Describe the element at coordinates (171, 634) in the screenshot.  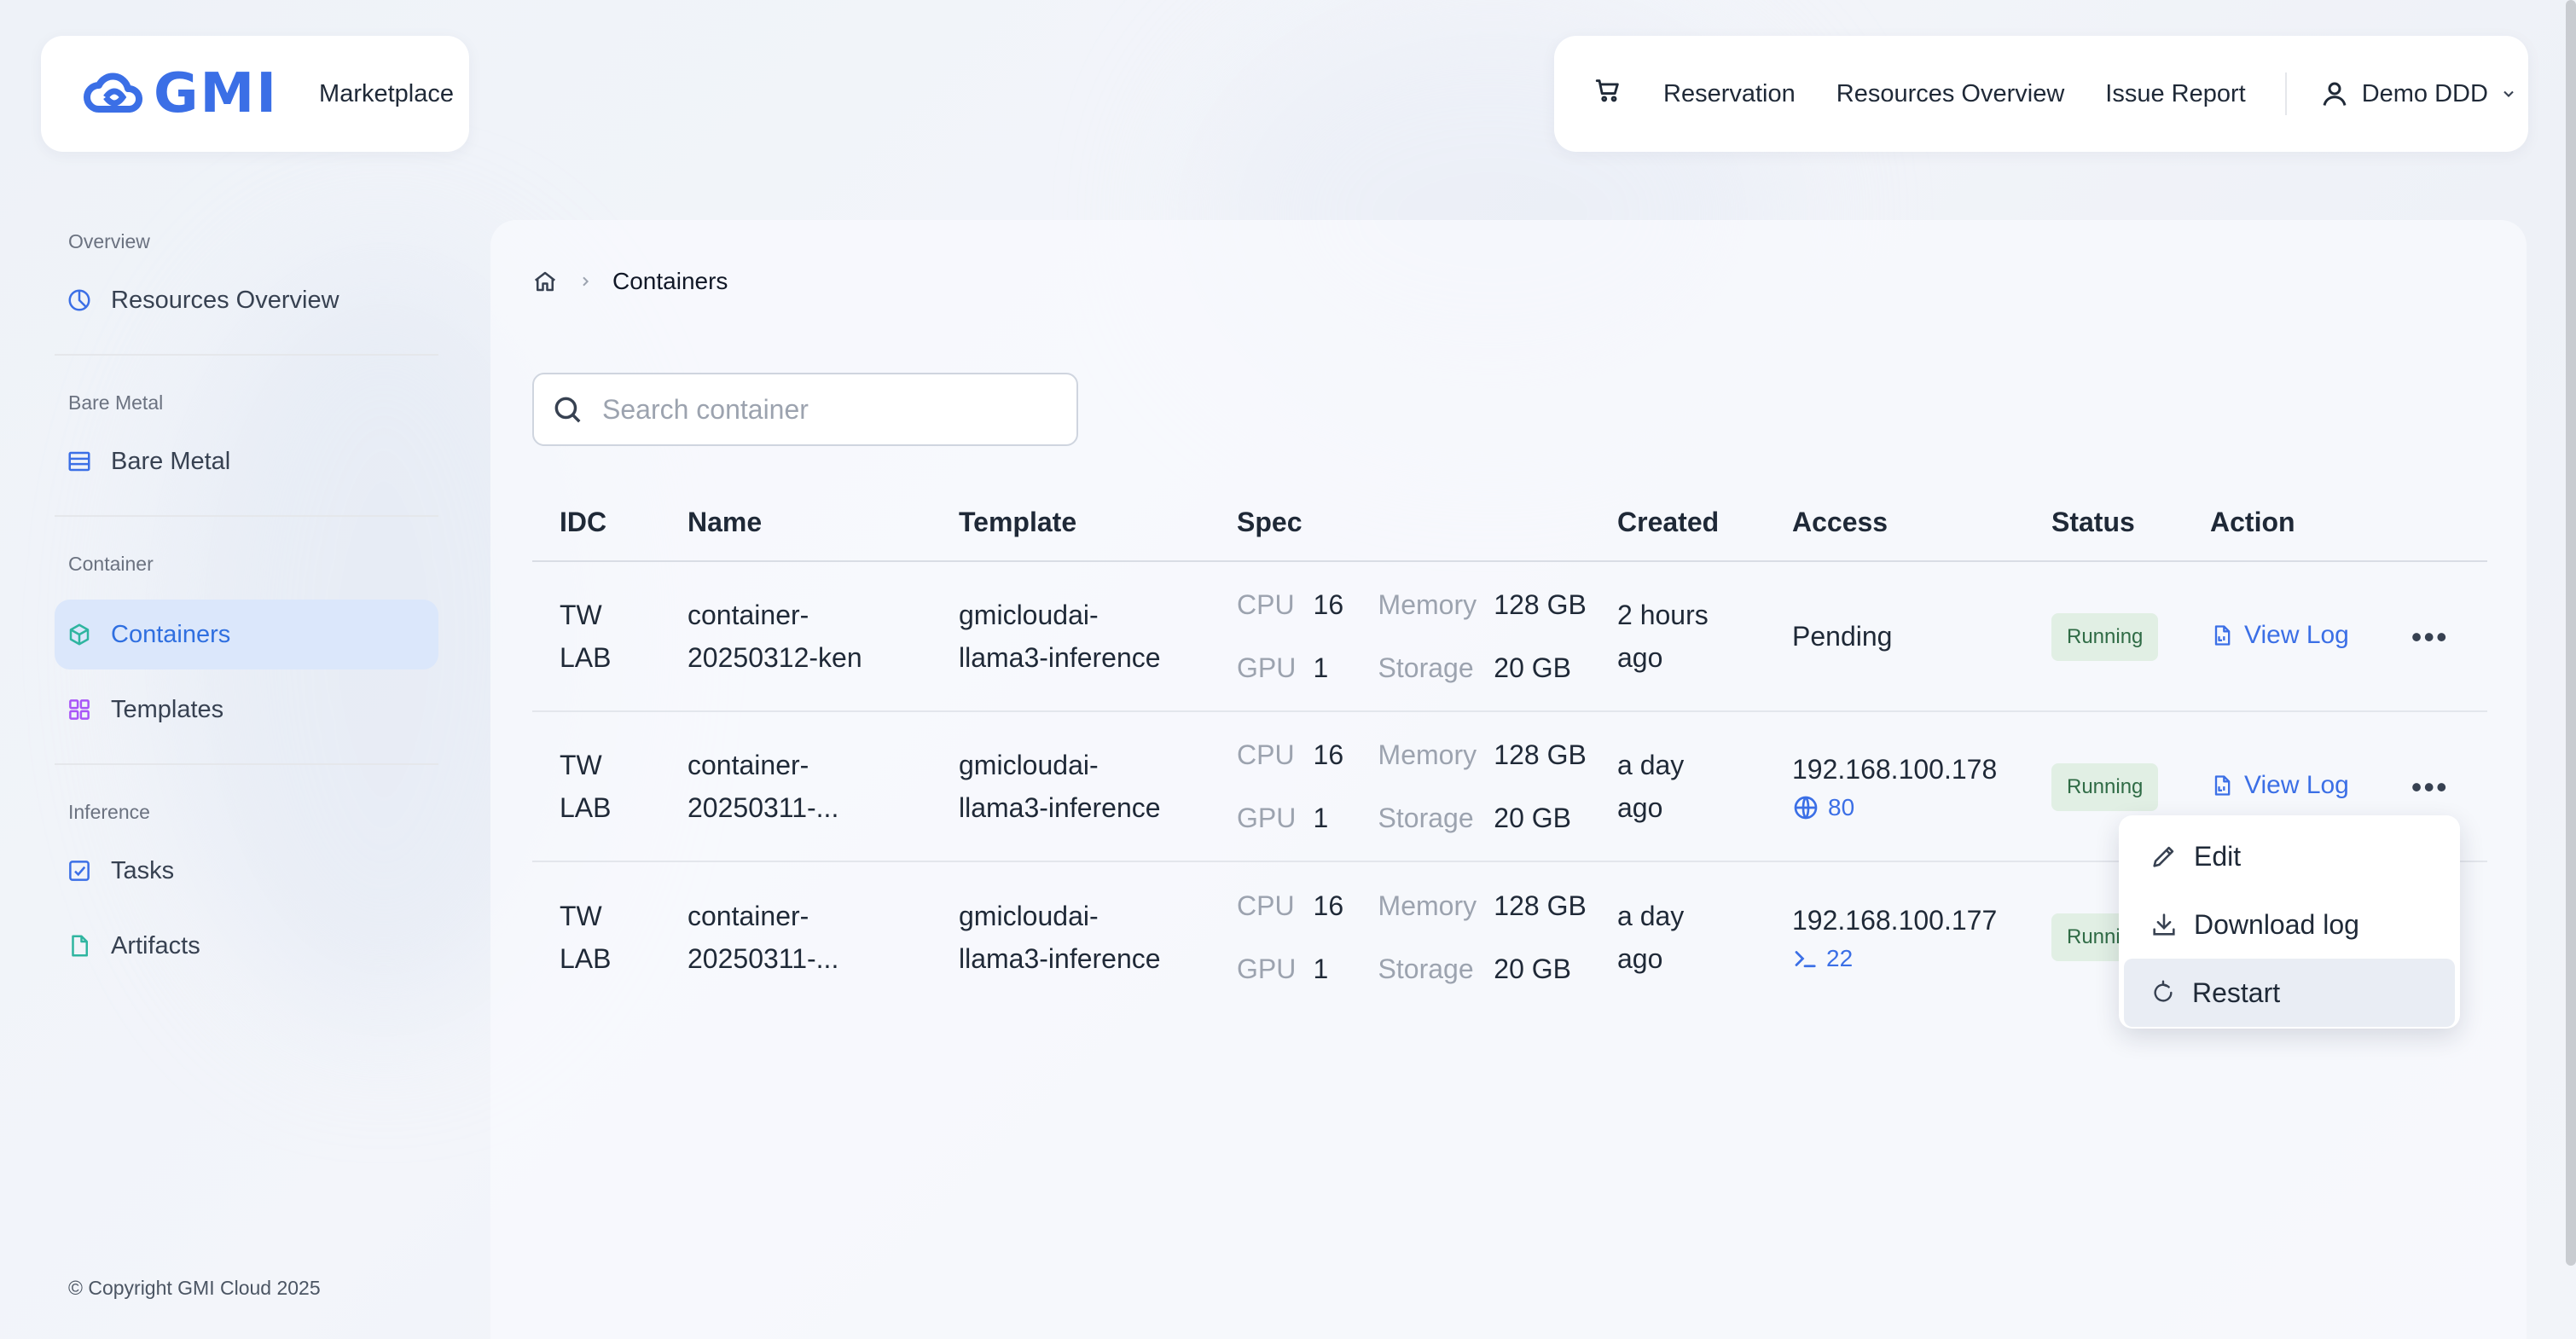
I see `sidebar-item-label: Containers` at that location.